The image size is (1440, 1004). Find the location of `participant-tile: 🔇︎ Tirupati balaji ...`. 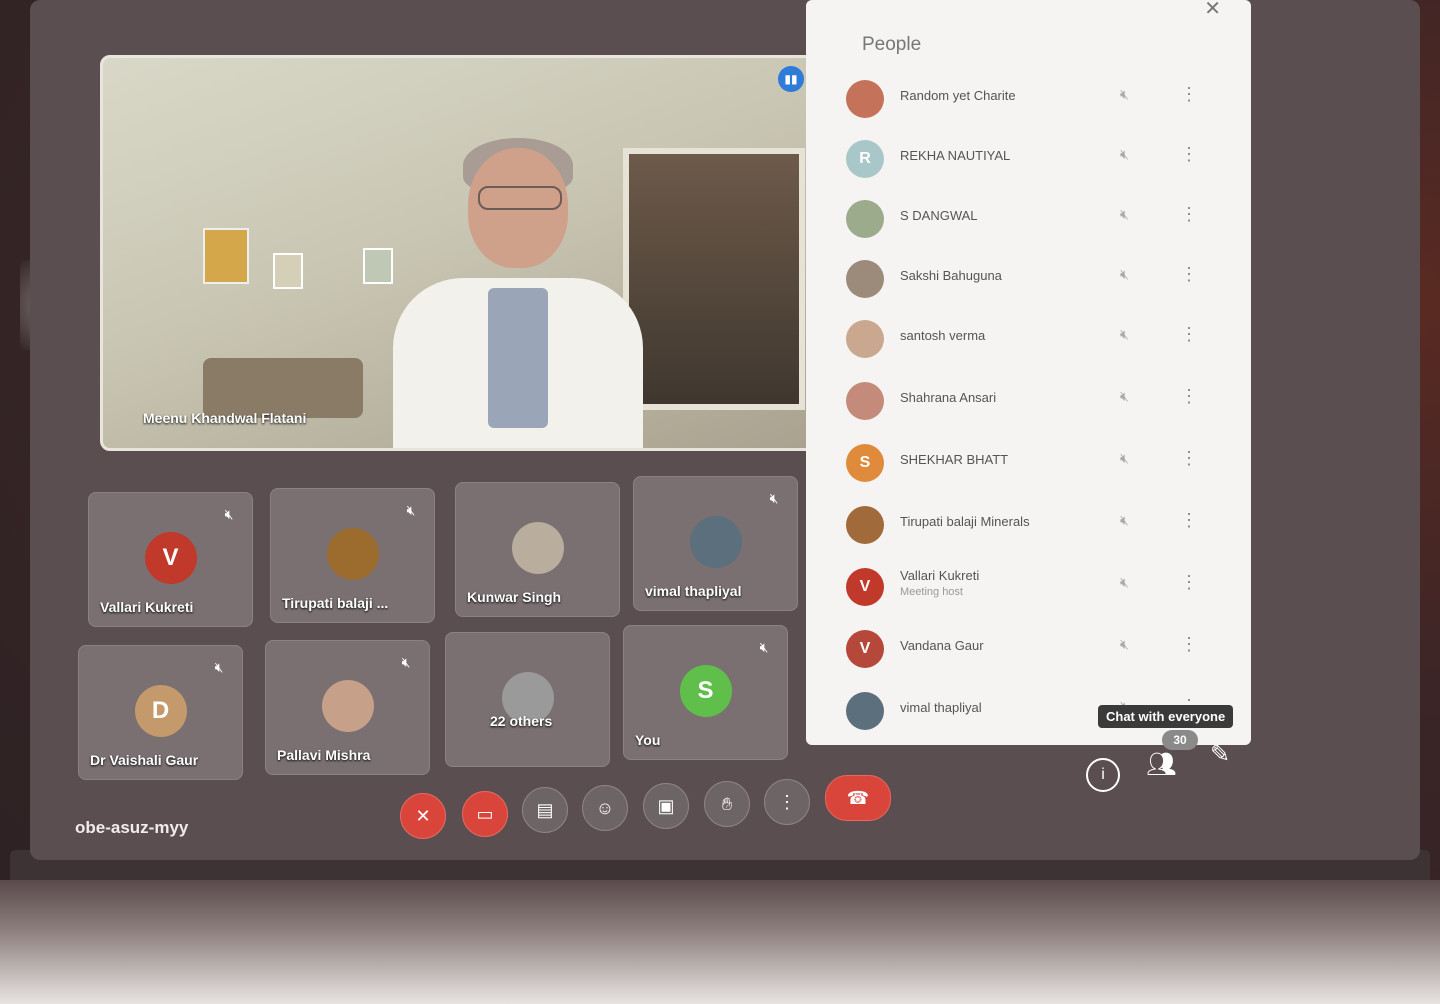

participant-tile: 🔇︎ Tirupati balaji ... is located at coordinates (352, 555).